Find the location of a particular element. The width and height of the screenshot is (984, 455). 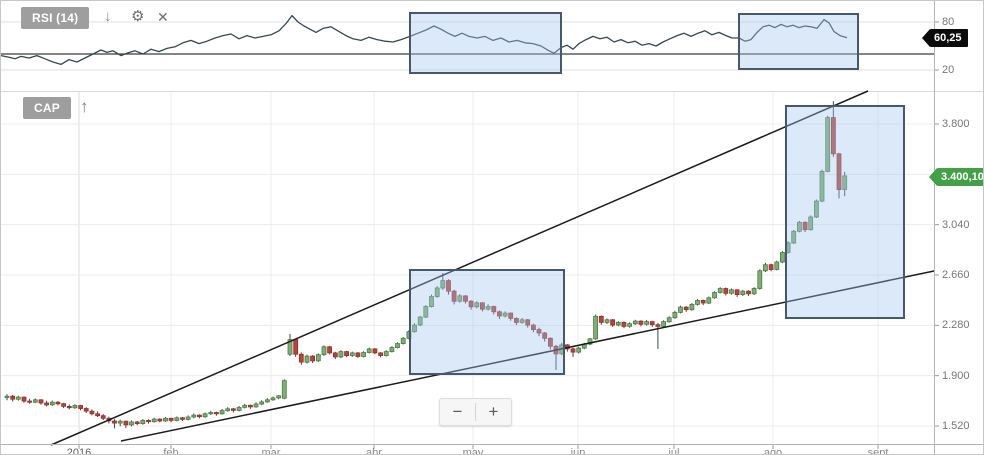

time-axis-label: feb is located at coordinates (171, 451).